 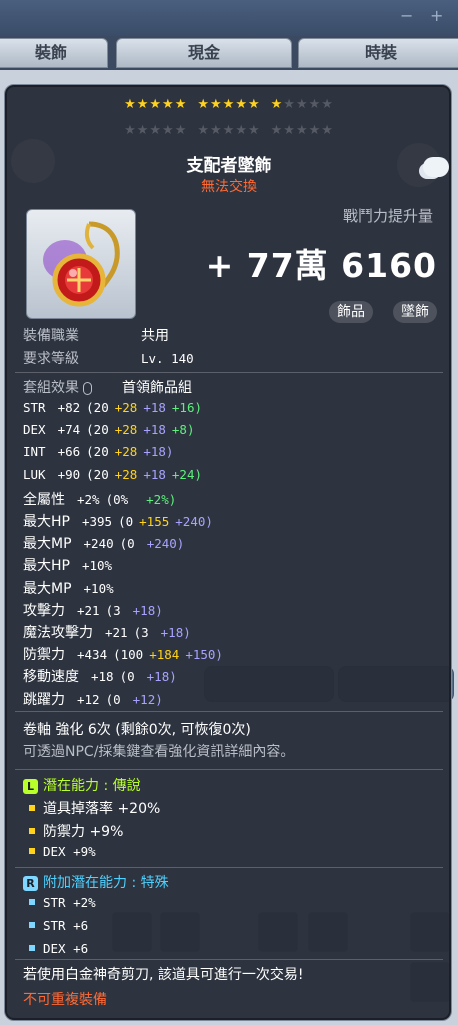 I want to click on minimize-icon: −, so click(x=406, y=15).